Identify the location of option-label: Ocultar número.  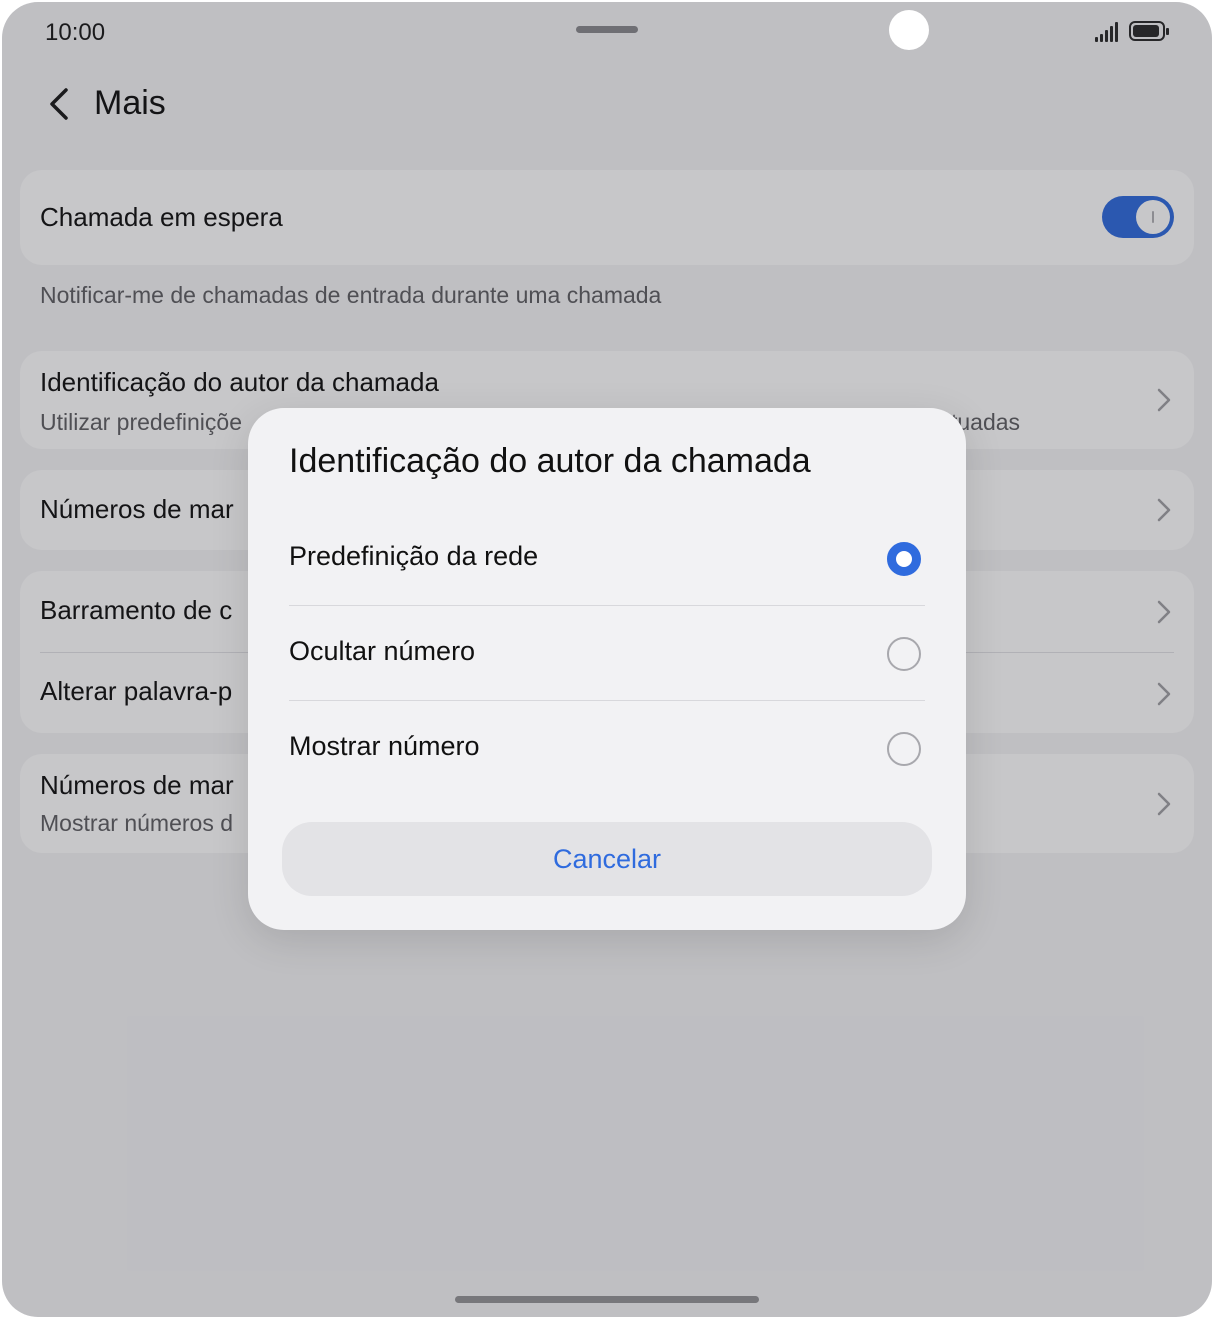
(382, 651).